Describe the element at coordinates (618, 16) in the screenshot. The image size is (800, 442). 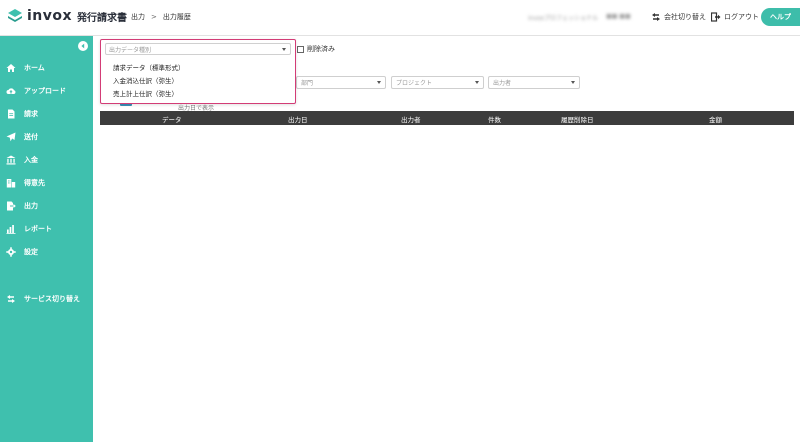
I see `account-user: ■■ ■■` at that location.